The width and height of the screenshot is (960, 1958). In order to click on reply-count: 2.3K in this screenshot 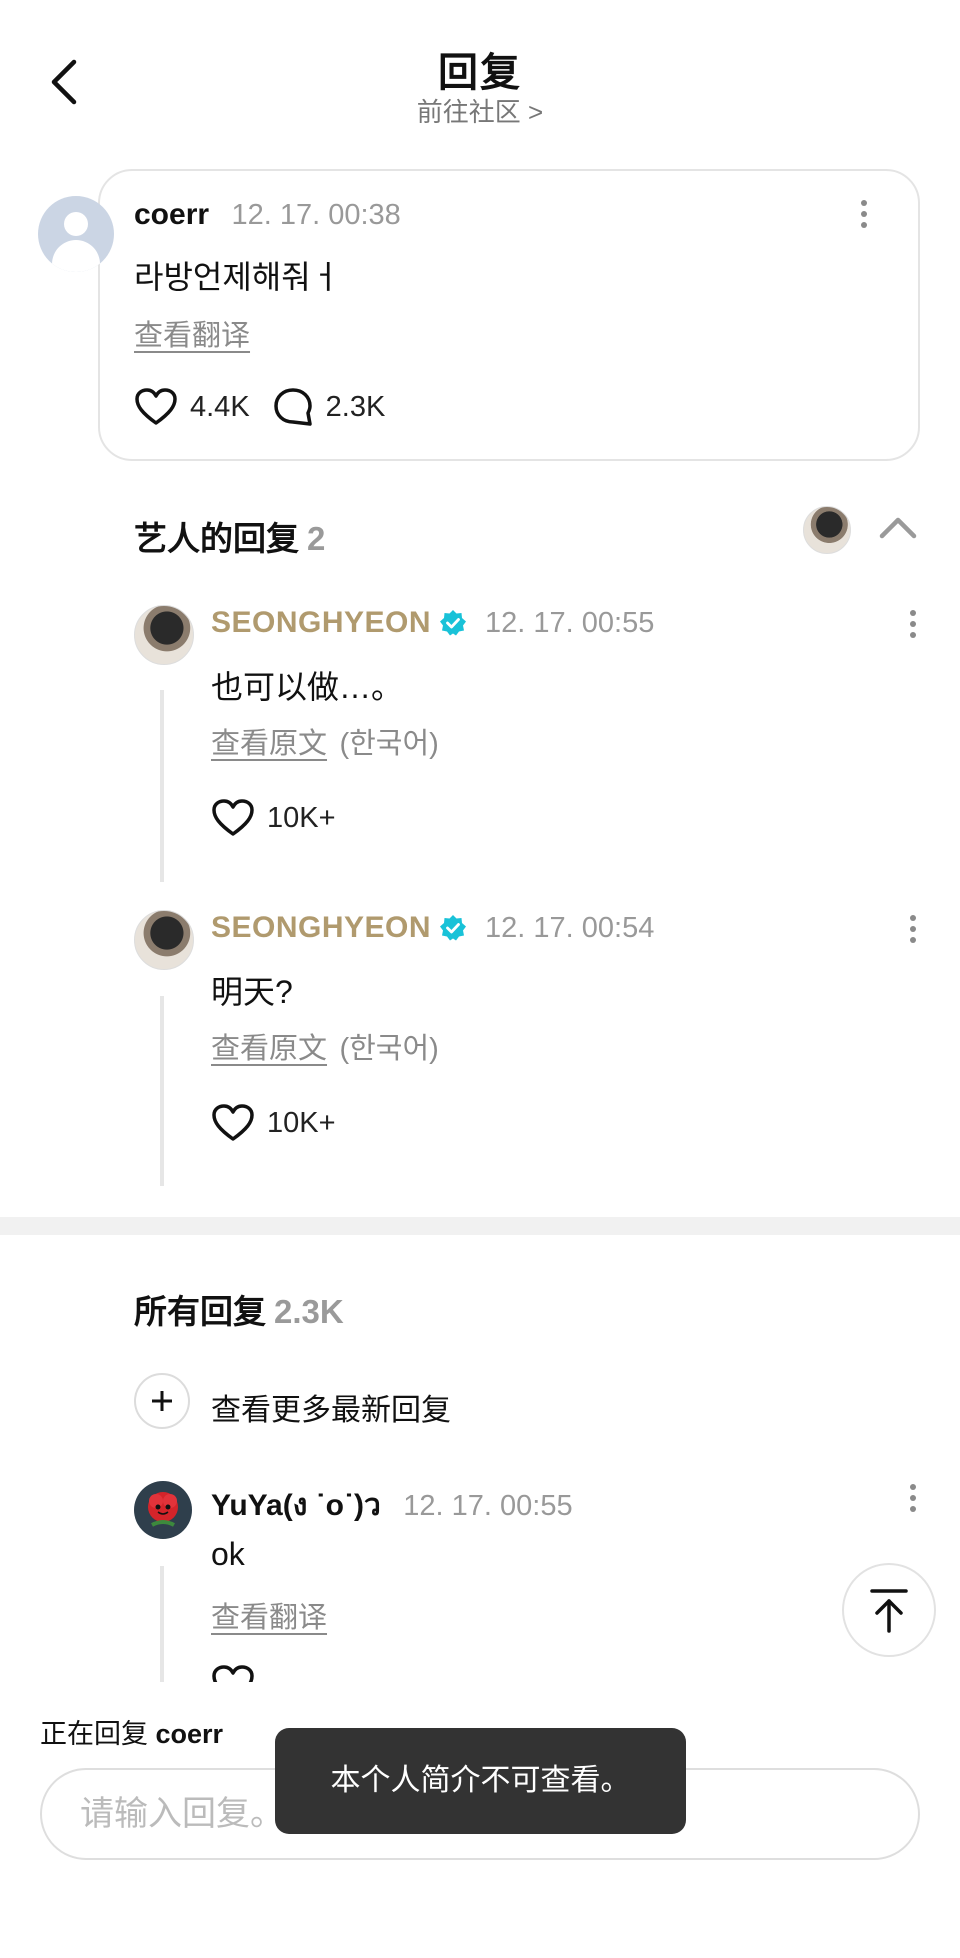, I will do `click(355, 406)`.